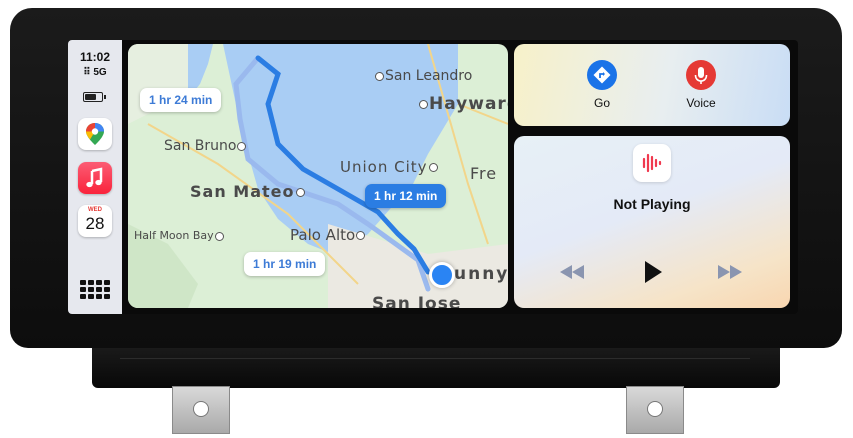  What do you see at coordinates (442, 275) in the screenshot?
I see `current-location-icon` at bounding box center [442, 275].